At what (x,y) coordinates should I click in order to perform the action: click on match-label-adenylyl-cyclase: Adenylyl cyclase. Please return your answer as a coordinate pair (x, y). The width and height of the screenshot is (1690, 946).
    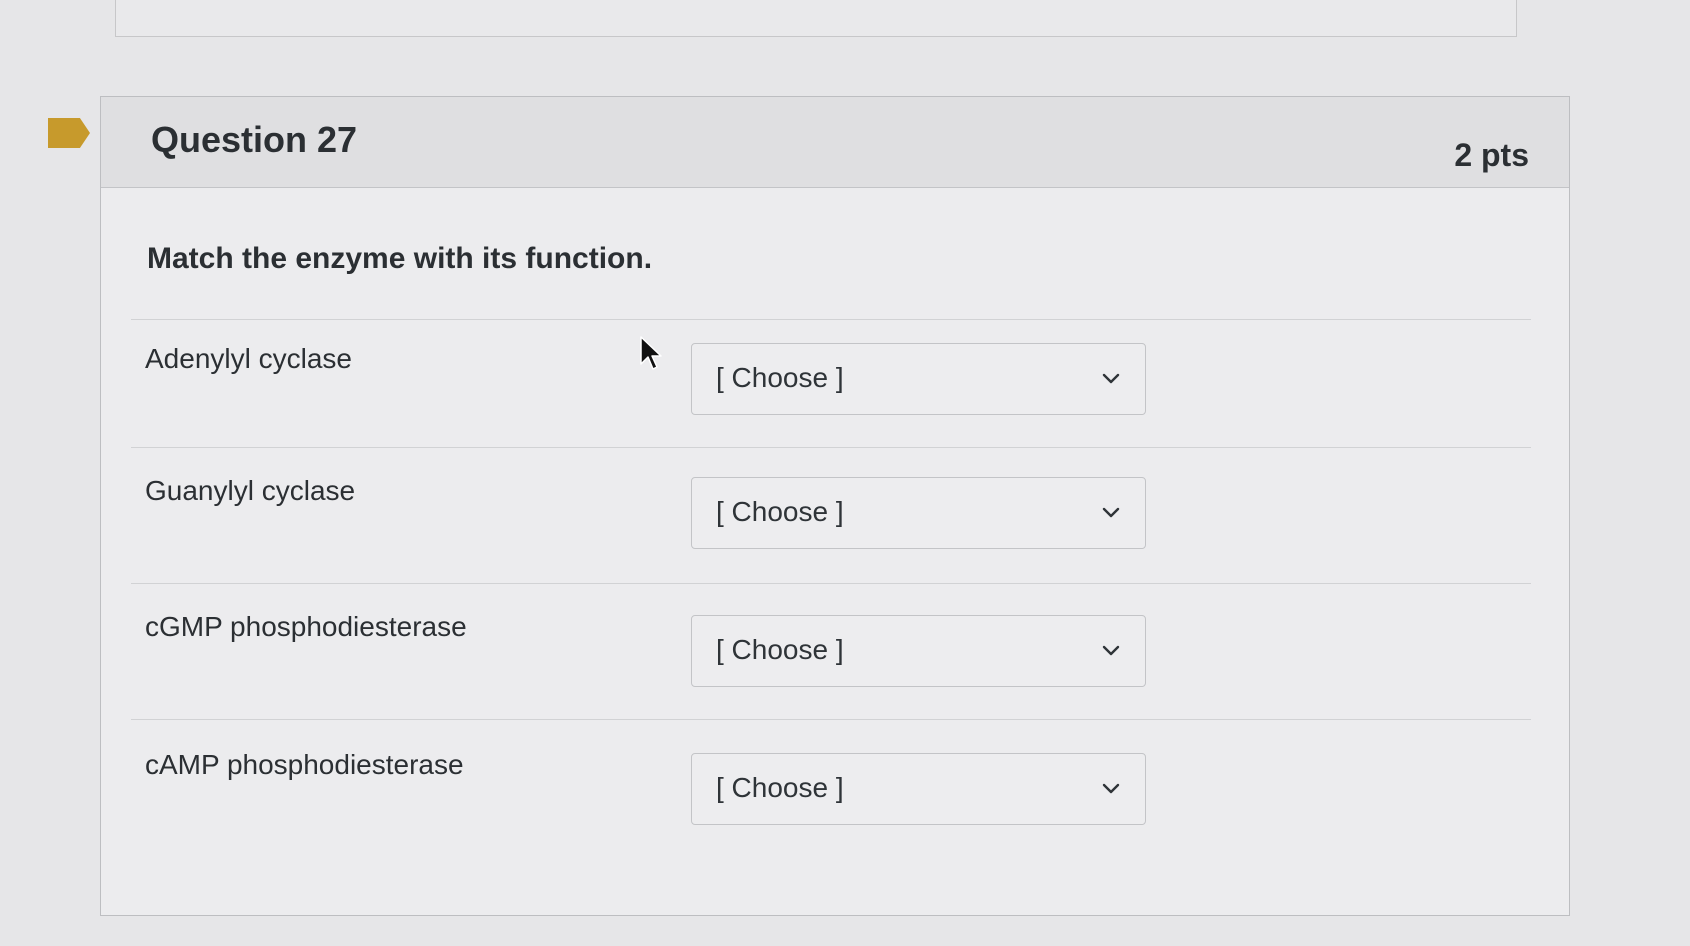
    Looking at the image, I should click on (248, 358).